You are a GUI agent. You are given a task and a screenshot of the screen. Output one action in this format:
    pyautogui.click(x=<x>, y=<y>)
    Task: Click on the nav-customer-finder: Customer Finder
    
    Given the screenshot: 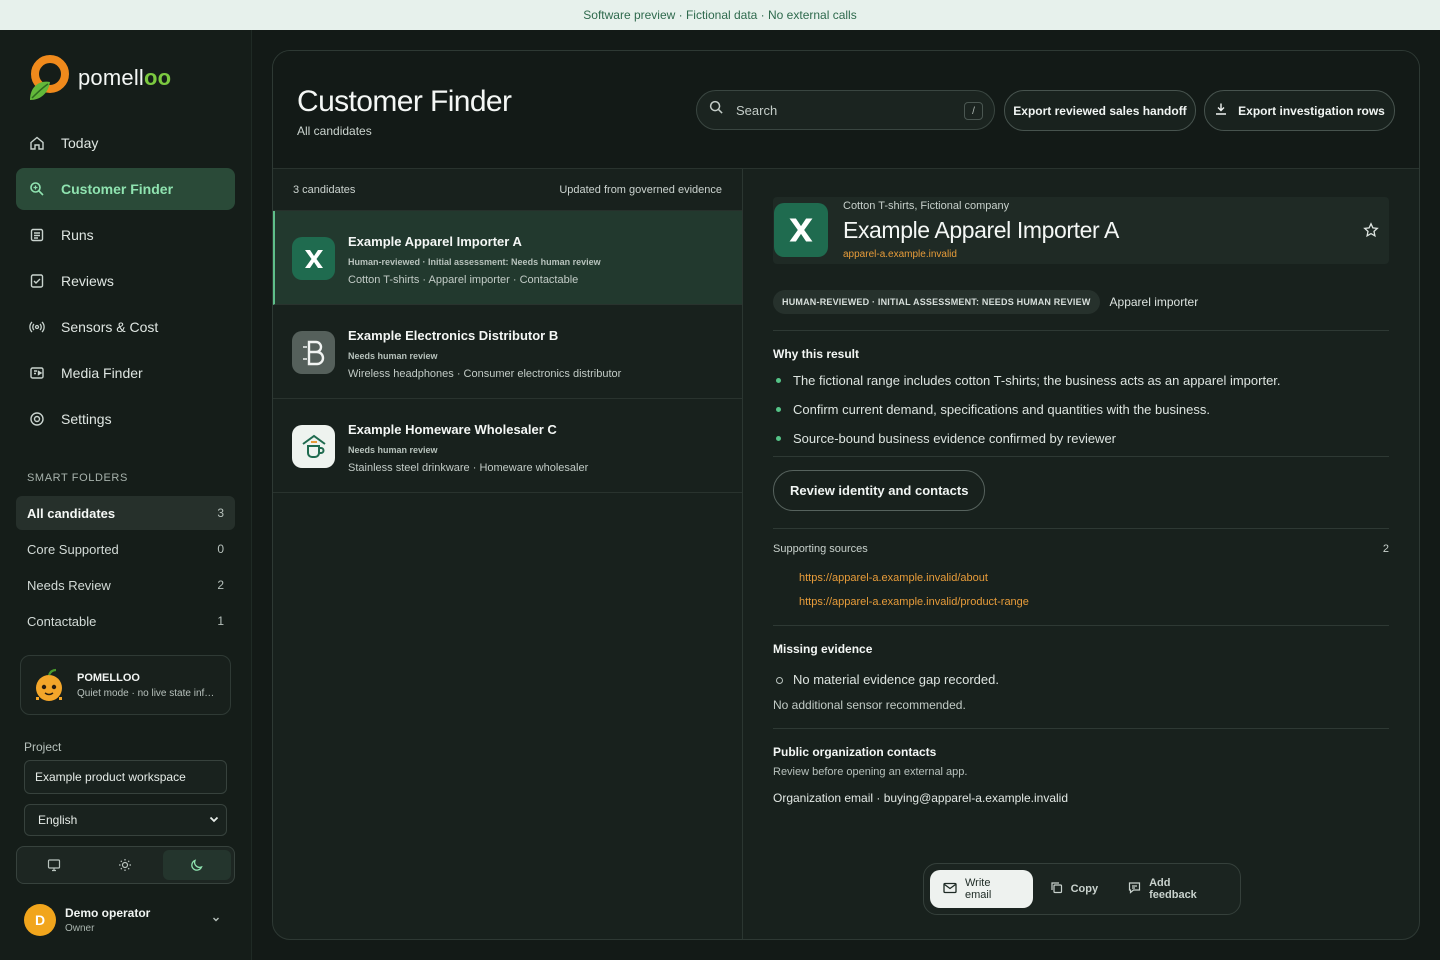 What is the action you would take?
    pyautogui.click(x=125, y=189)
    